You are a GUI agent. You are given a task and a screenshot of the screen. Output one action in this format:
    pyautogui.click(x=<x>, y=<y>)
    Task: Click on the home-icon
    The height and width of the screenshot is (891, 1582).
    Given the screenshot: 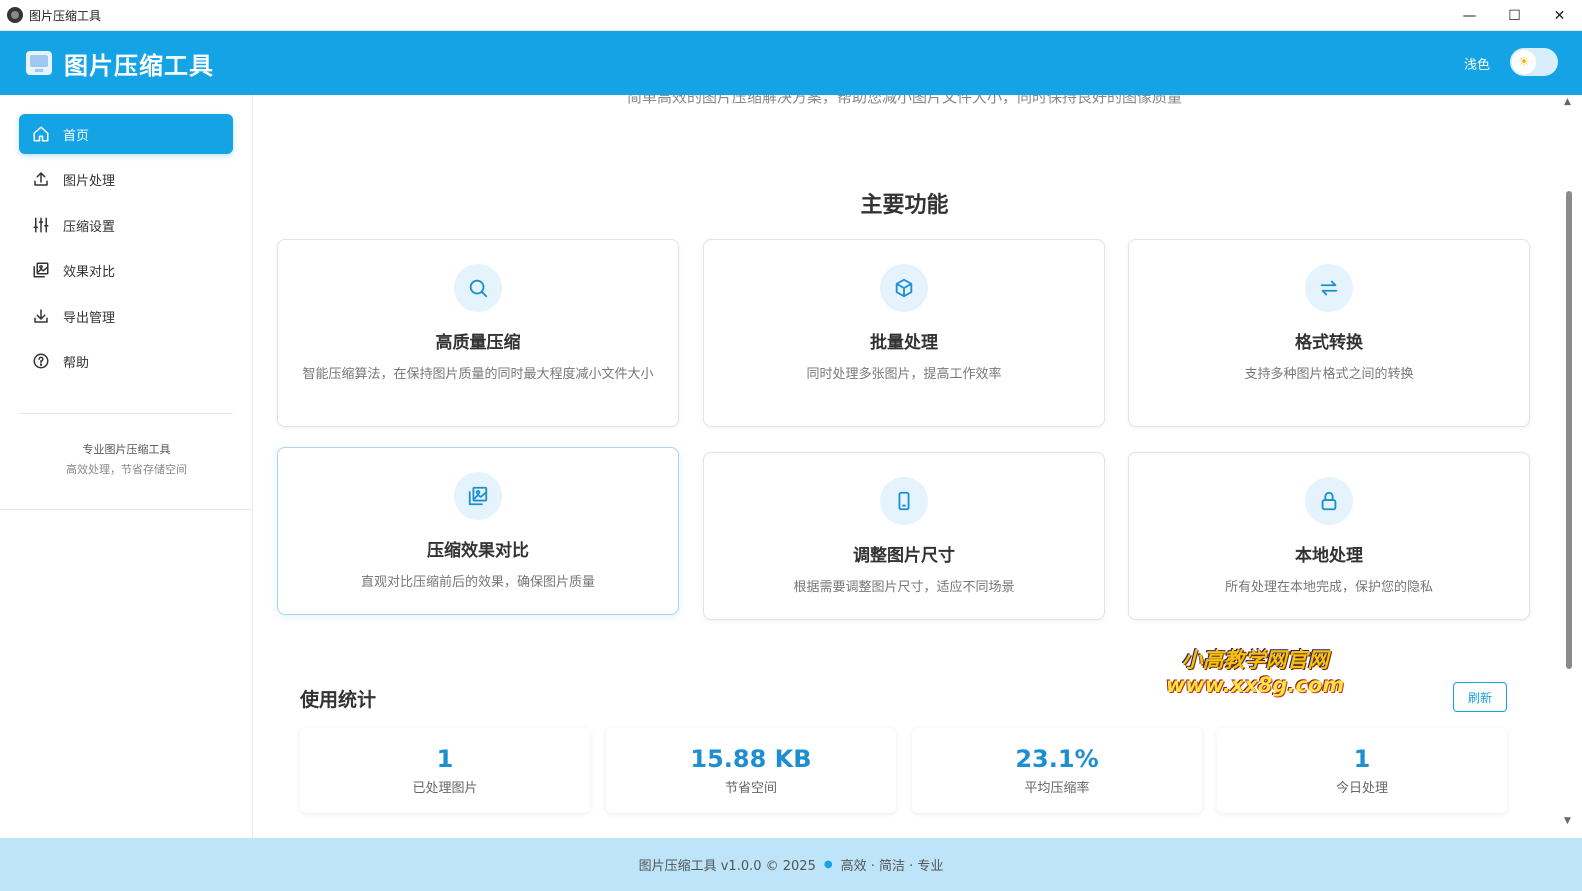 What is the action you would take?
    pyautogui.click(x=41, y=134)
    